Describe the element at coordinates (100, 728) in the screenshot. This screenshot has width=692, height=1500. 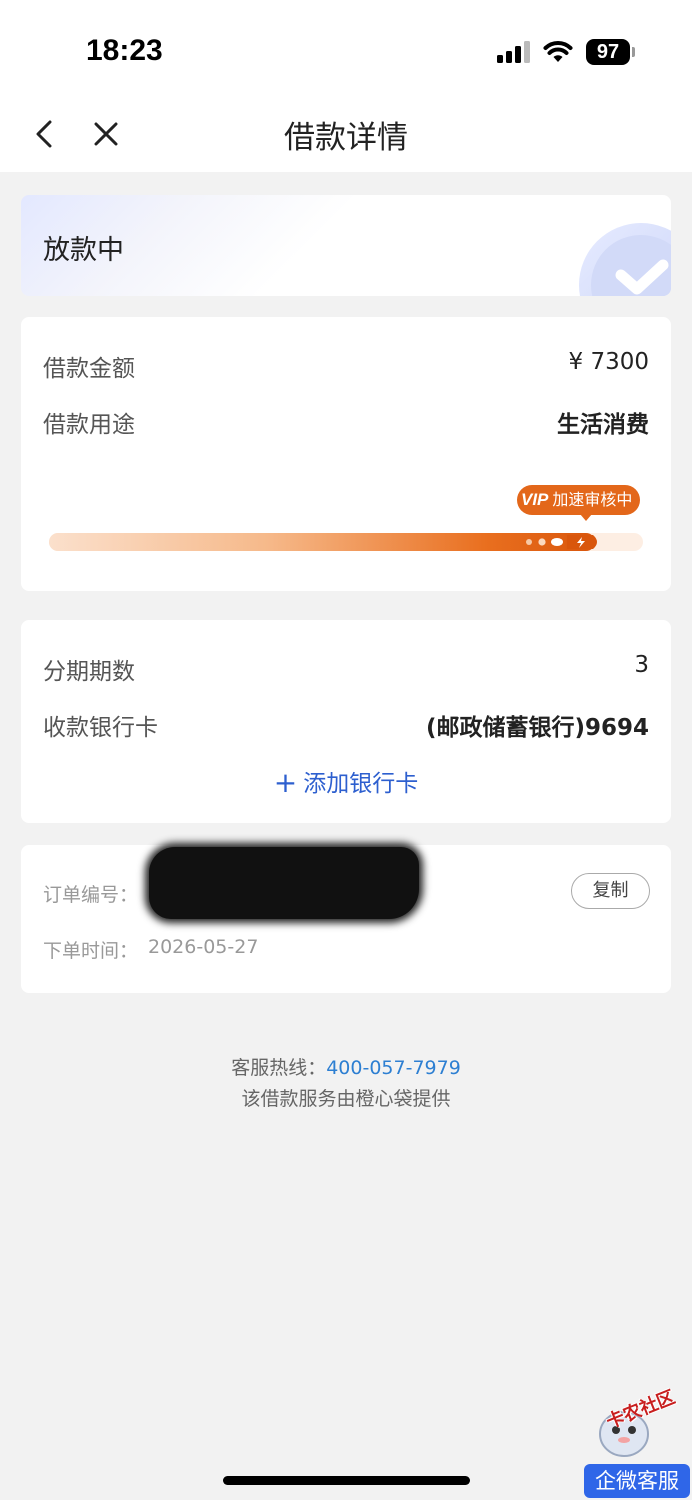
I see `bank-card-label: 收款银行卡` at that location.